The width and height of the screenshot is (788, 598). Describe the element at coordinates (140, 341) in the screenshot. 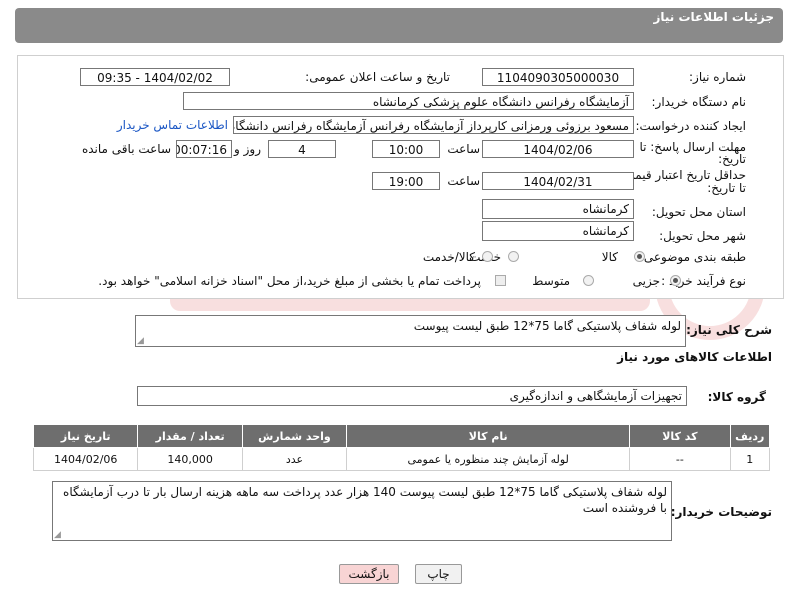

I see `resize-grip-icon: ◢` at that location.